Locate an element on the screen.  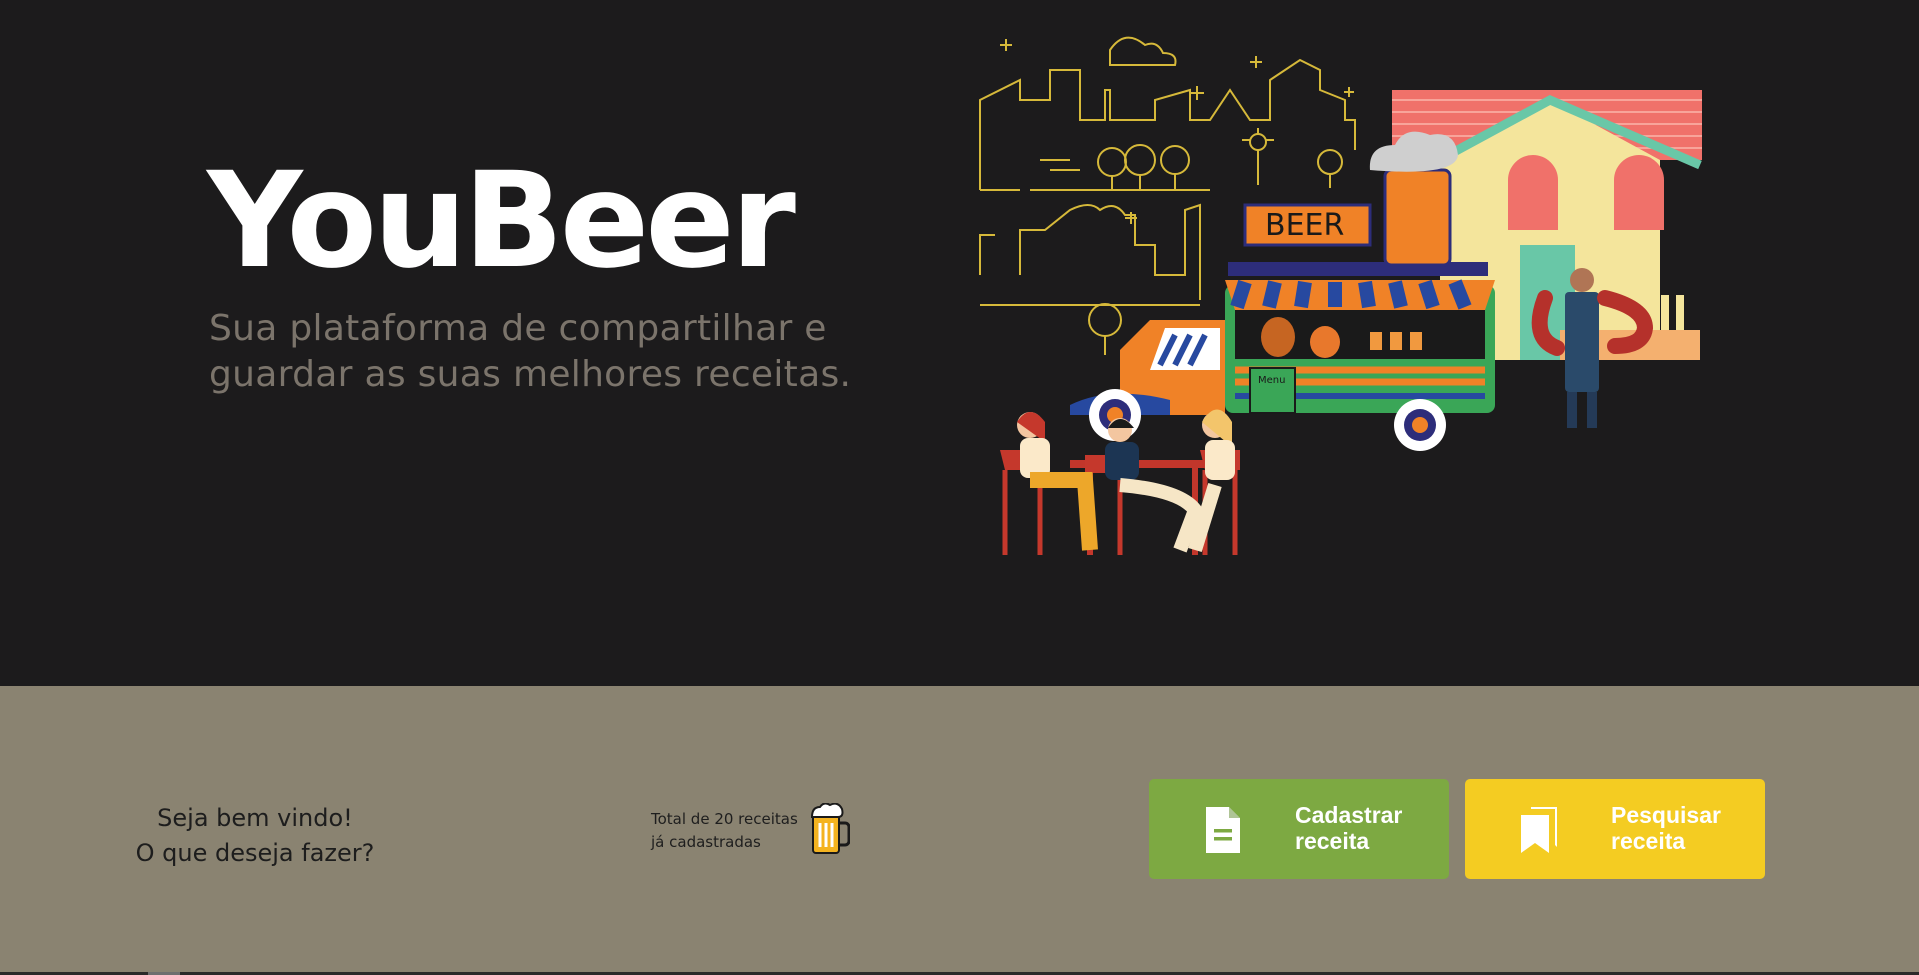
brand-title: YouBeer is located at coordinates (501, 221).